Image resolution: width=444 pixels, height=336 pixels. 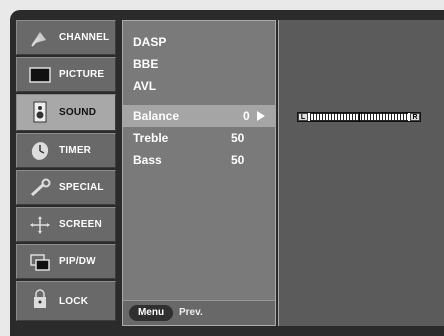 What do you see at coordinates (74, 301) in the screenshot?
I see `sidebar-item-label: LOCK` at bounding box center [74, 301].